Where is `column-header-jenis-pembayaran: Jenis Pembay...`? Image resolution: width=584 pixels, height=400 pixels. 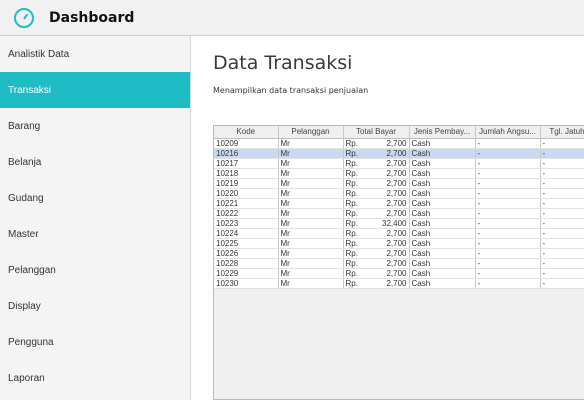
column-header-jenis-pembayaran: Jenis Pembay... is located at coordinates (442, 132).